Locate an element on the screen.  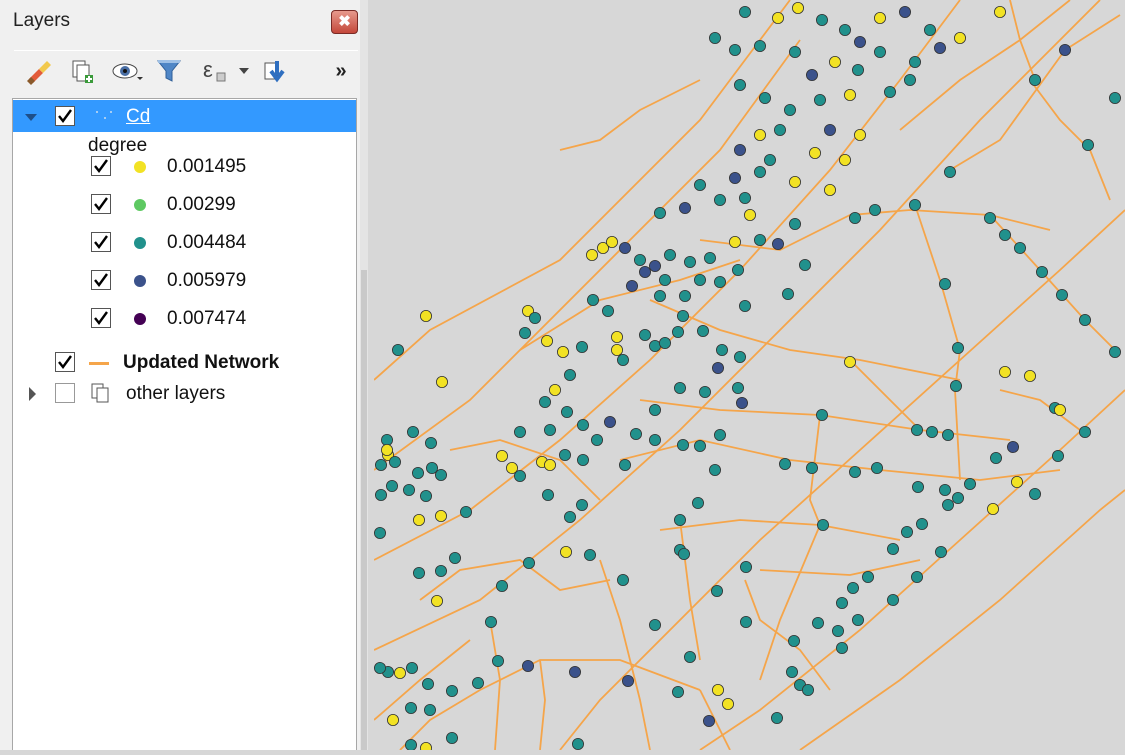
visibility-eye-icon is located at coordinates (128, 71).